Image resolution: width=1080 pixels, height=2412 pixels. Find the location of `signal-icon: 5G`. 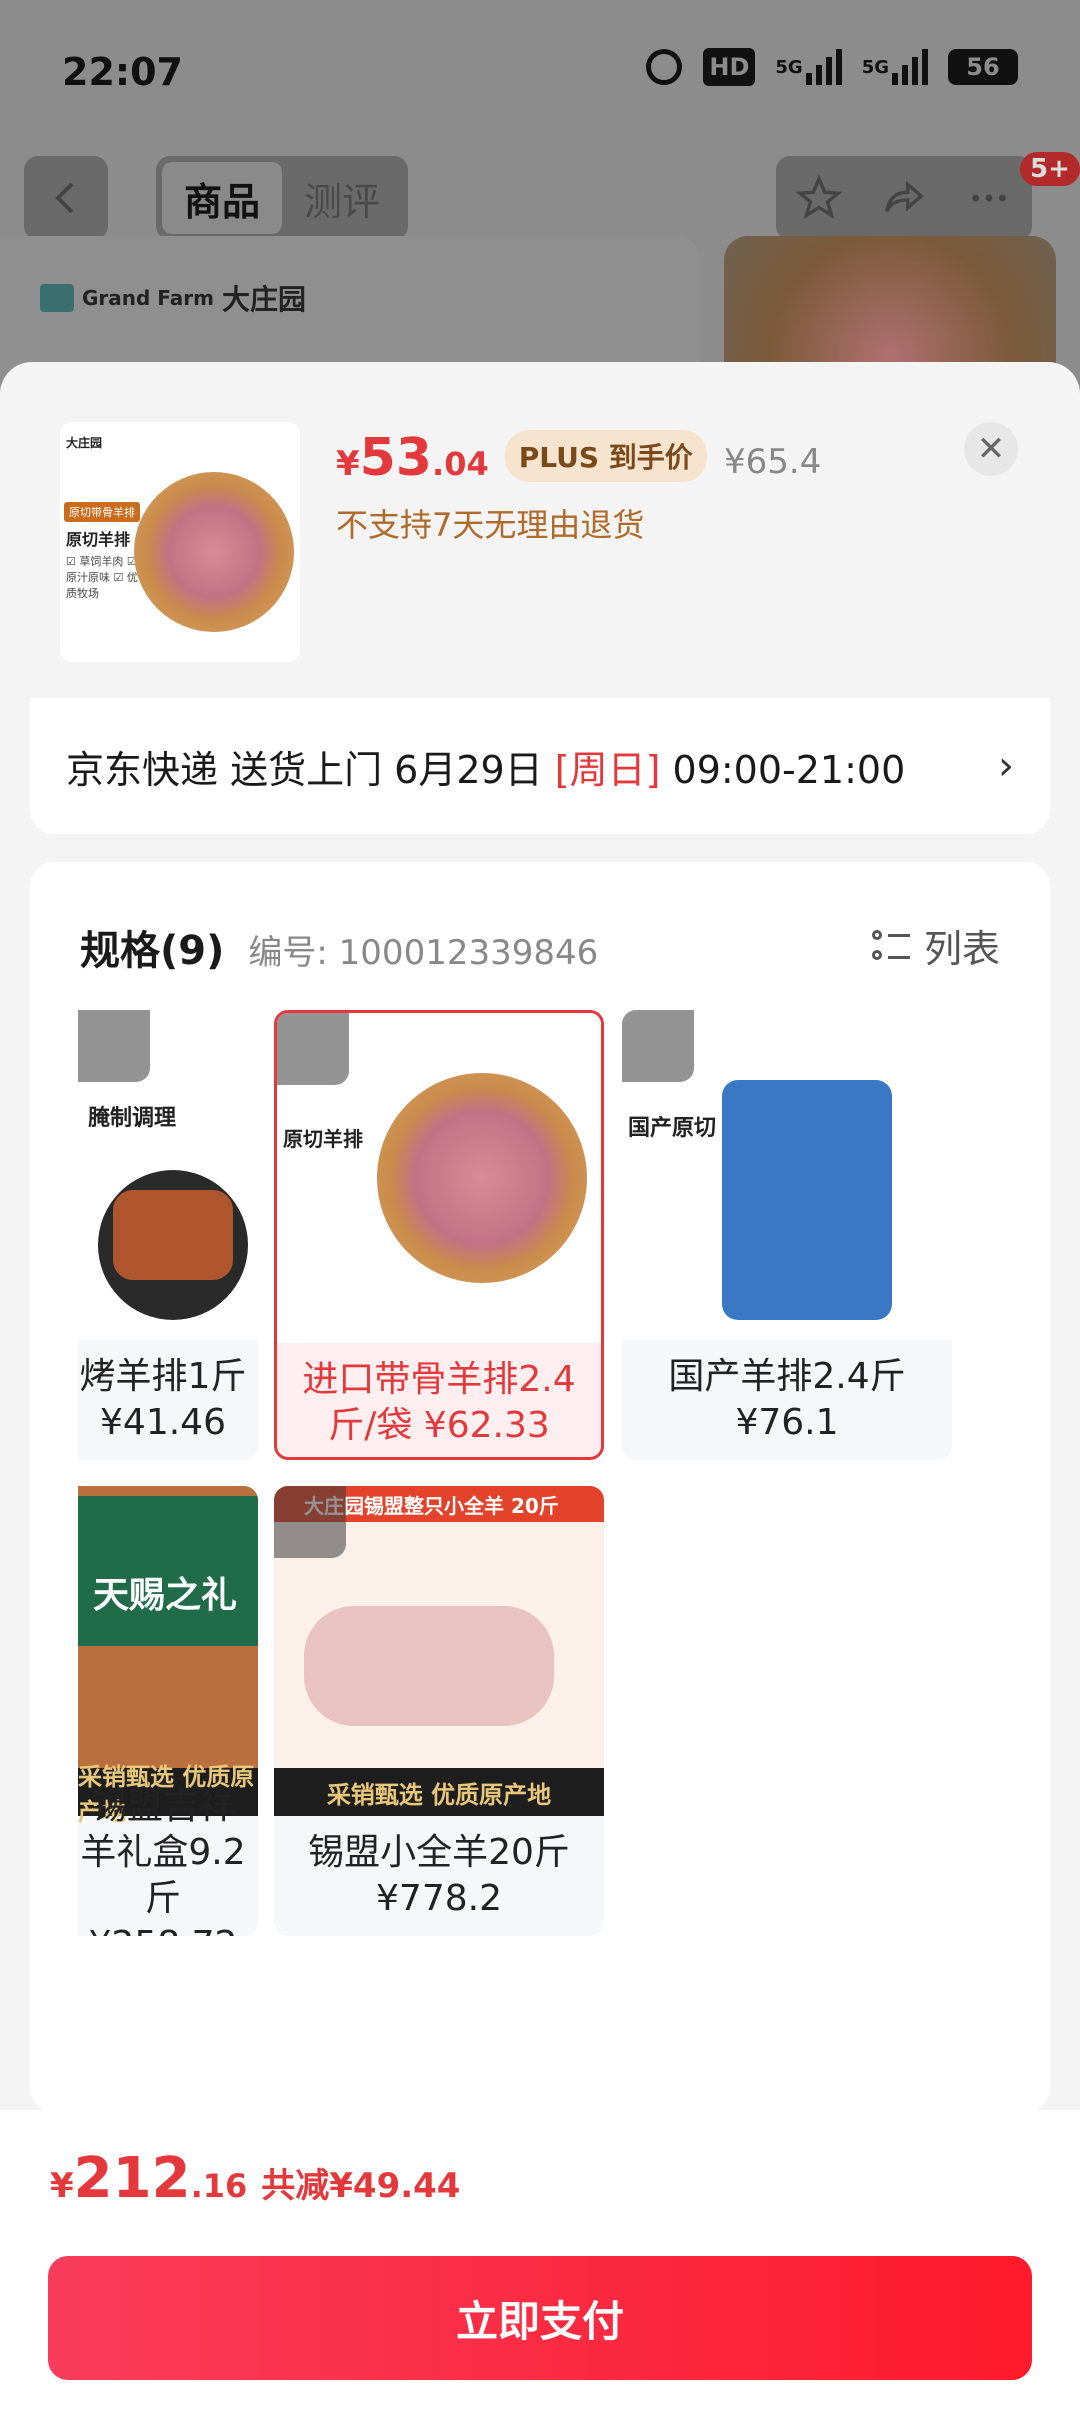

signal-icon: 5G is located at coordinates (808, 67).